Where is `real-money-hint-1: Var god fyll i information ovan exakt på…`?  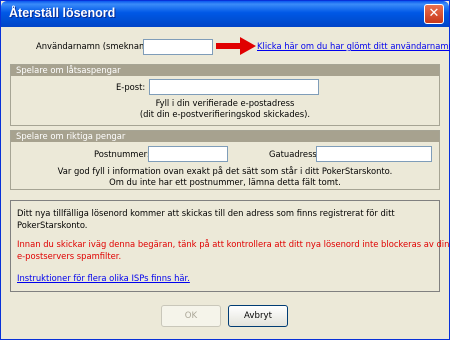
real-money-hint-1: Var god fyll i information ovan exakt på… is located at coordinates (225, 171).